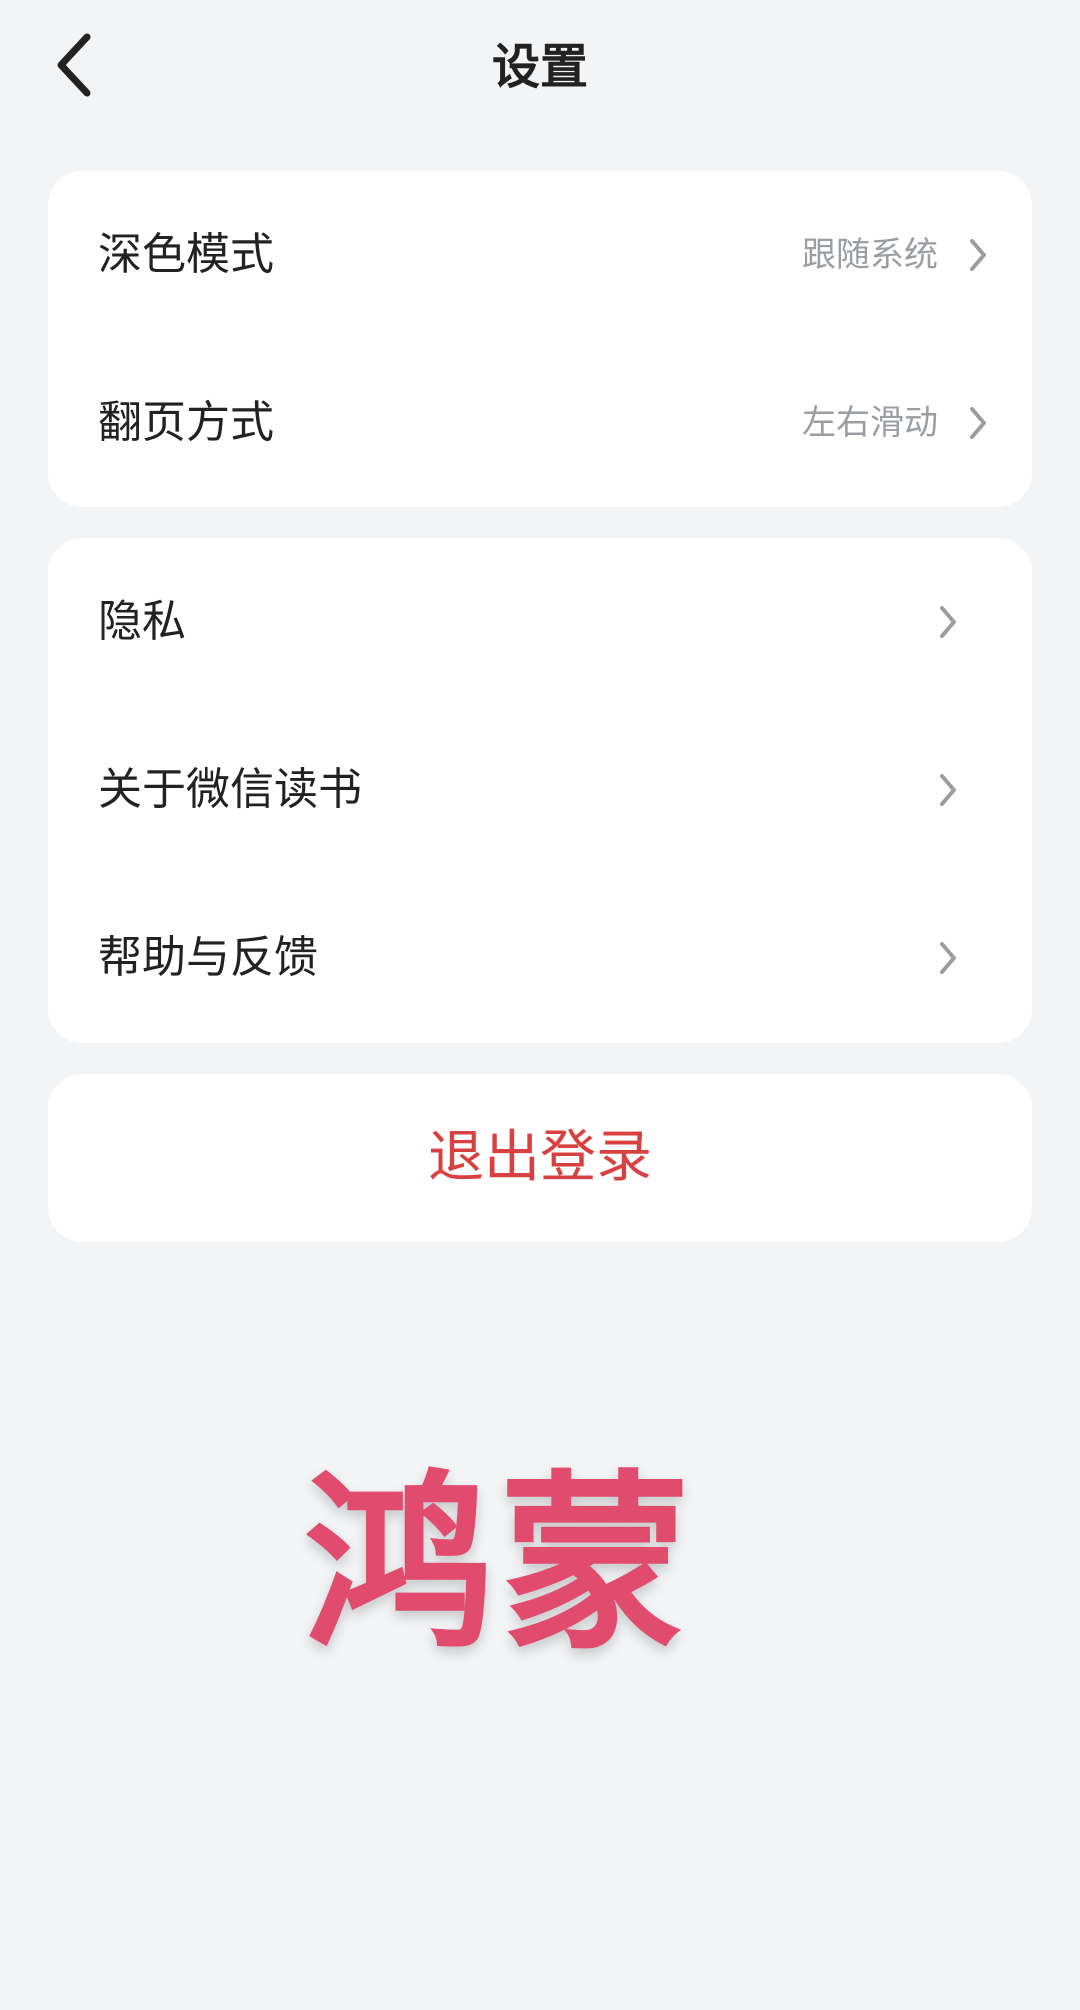  What do you see at coordinates (499, 1564) in the screenshot?
I see `watermark-text: 鸿蒙` at bounding box center [499, 1564].